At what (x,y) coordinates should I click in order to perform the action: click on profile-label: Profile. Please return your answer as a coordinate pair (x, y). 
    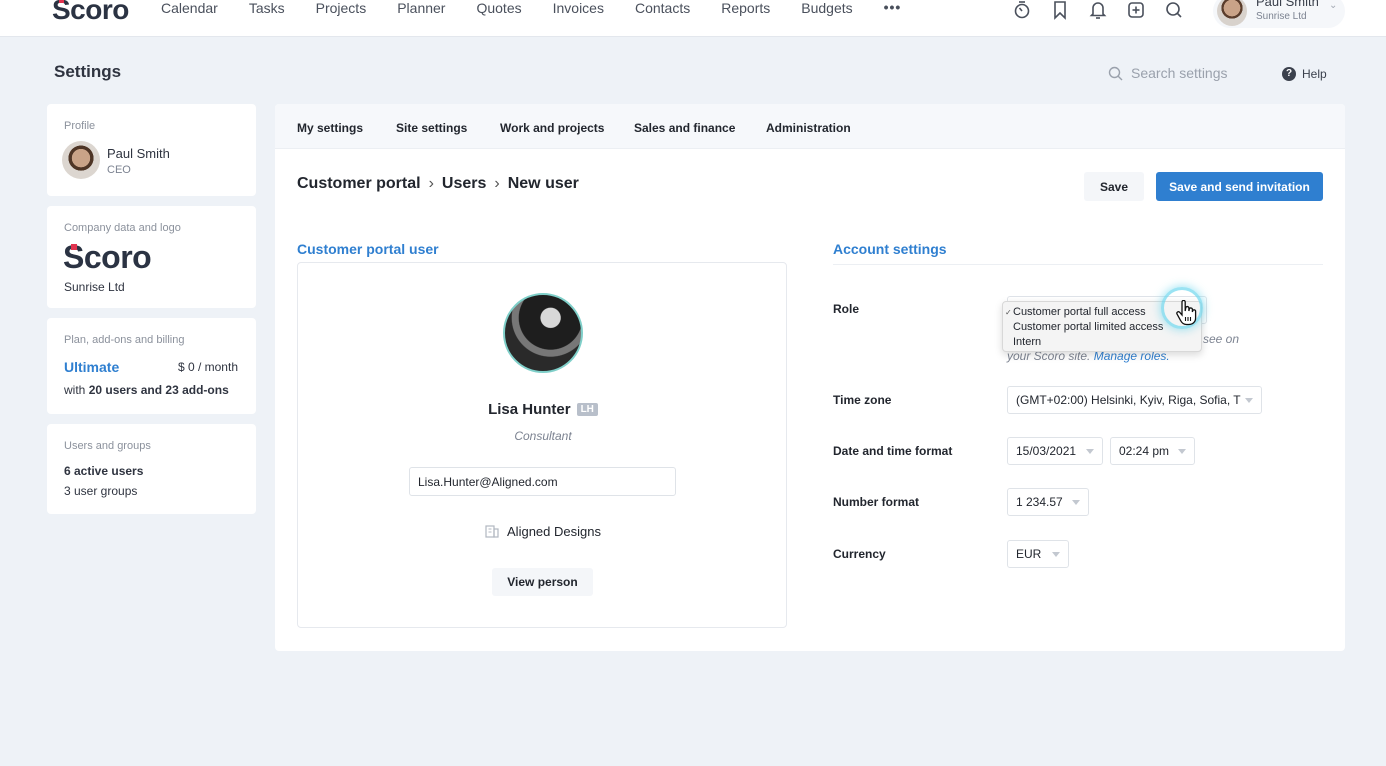
    Looking at the image, I should click on (80, 126).